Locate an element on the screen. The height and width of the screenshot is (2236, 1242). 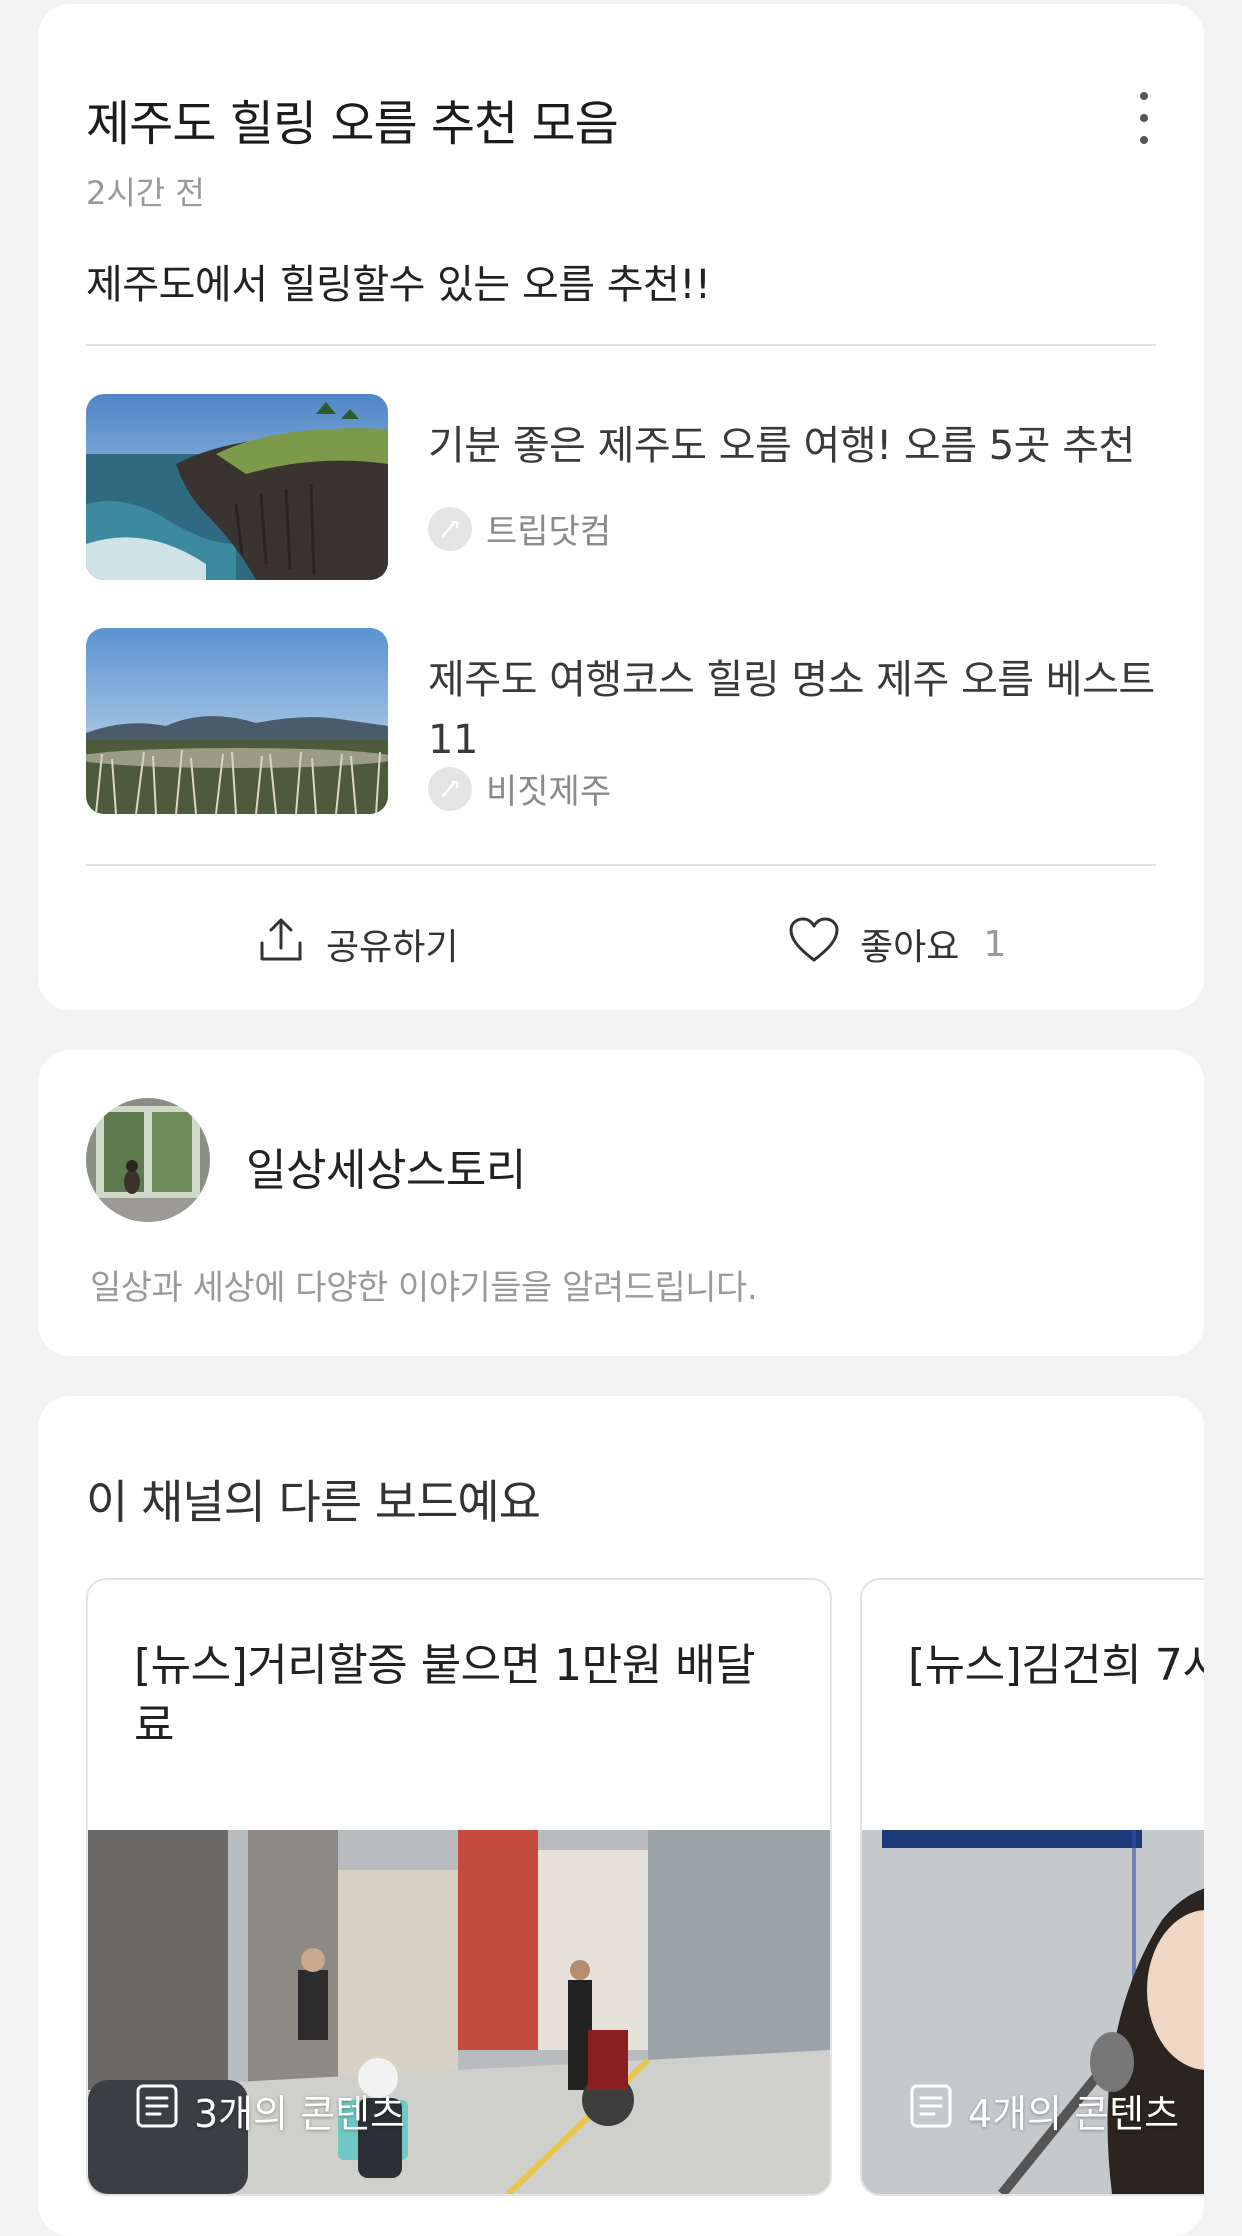
link-title: 제주도 여행코스 힐링 명소 제주 오름 베스트 11 is located at coordinates (791, 710).